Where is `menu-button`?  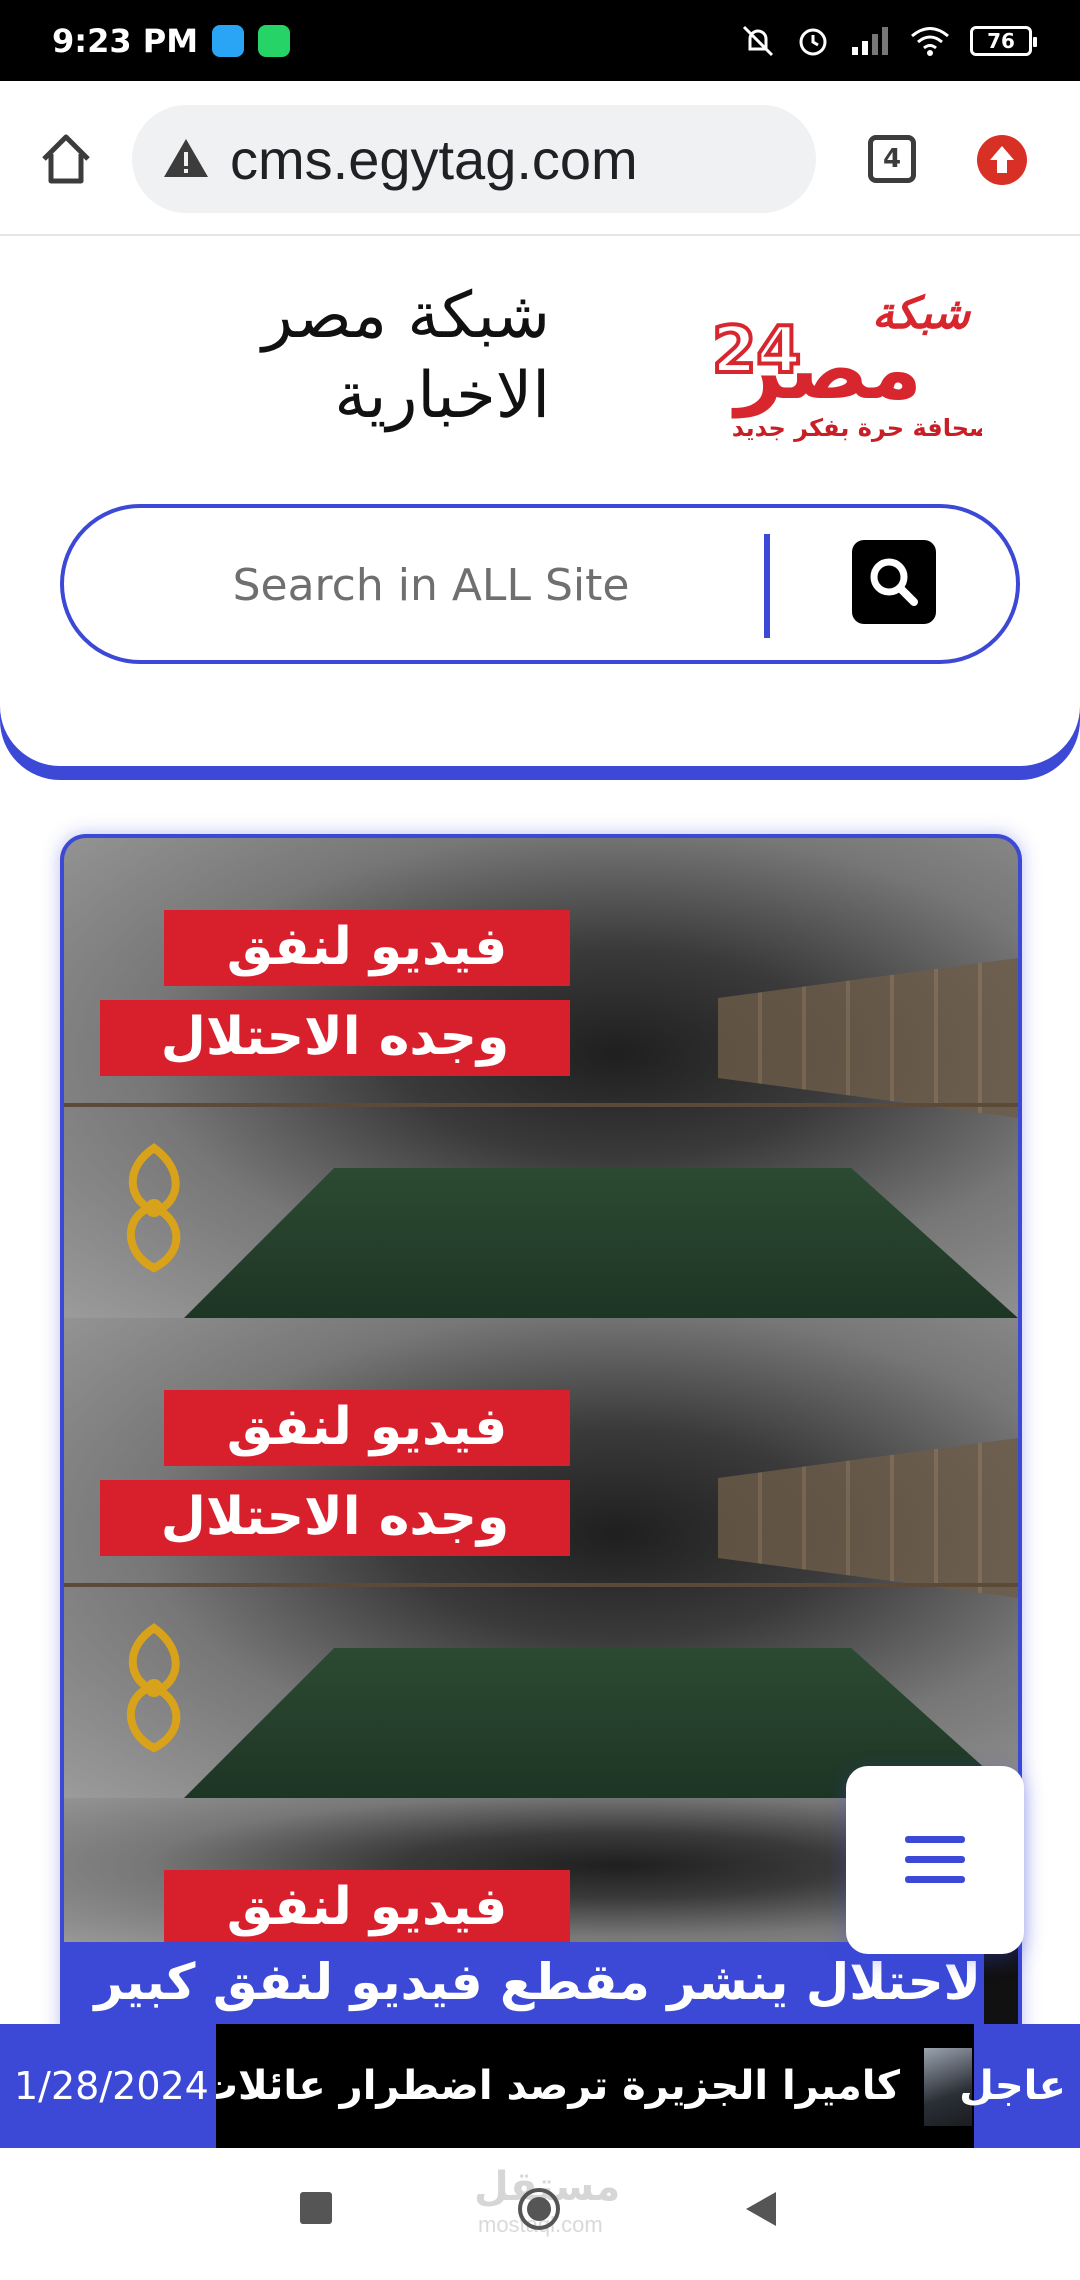
menu-button is located at coordinates (935, 1860).